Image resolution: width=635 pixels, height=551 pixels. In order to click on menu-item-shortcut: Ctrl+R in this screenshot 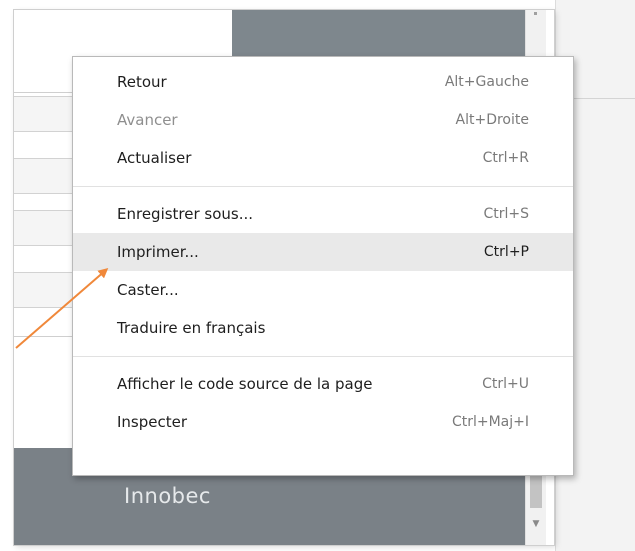, I will do `click(505, 158)`.